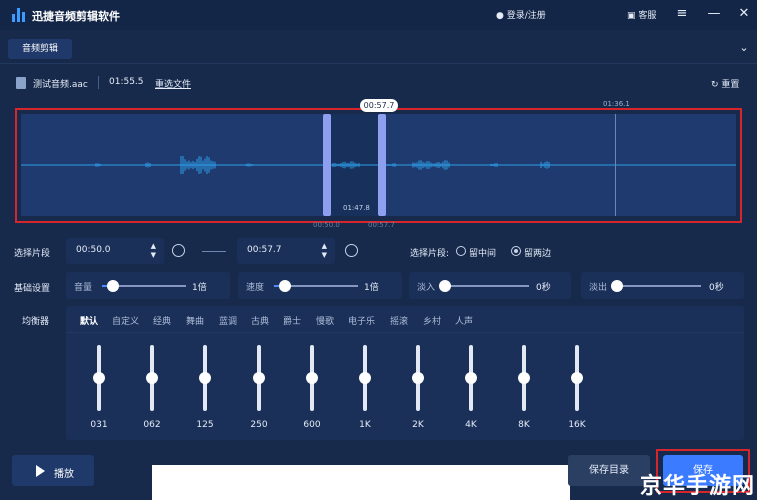 The width and height of the screenshot is (757, 500). I want to click on cursor-time-bubble: 00:57.7, so click(379, 105).